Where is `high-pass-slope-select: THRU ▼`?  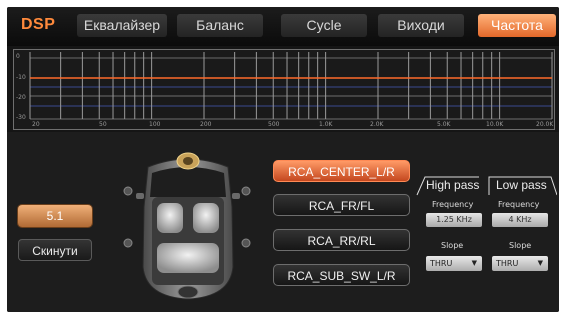 high-pass-slope-select: THRU ▼ is located at coordinates (454, 263).